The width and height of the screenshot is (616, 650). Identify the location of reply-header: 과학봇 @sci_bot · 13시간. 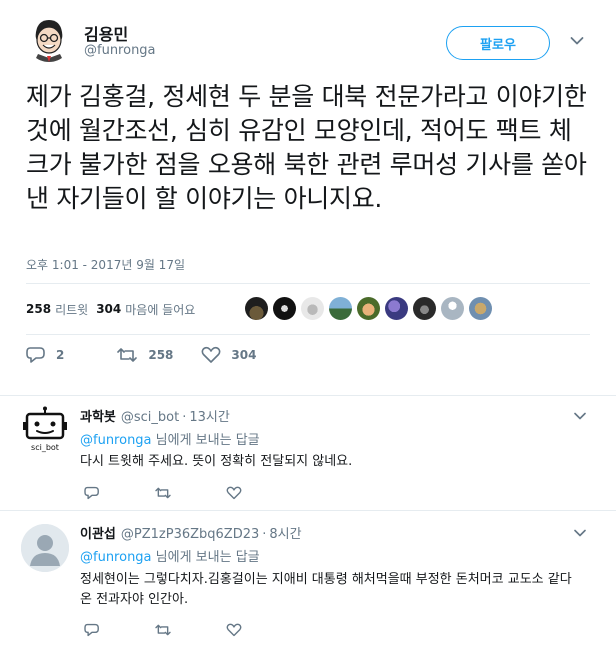
(155, 415).